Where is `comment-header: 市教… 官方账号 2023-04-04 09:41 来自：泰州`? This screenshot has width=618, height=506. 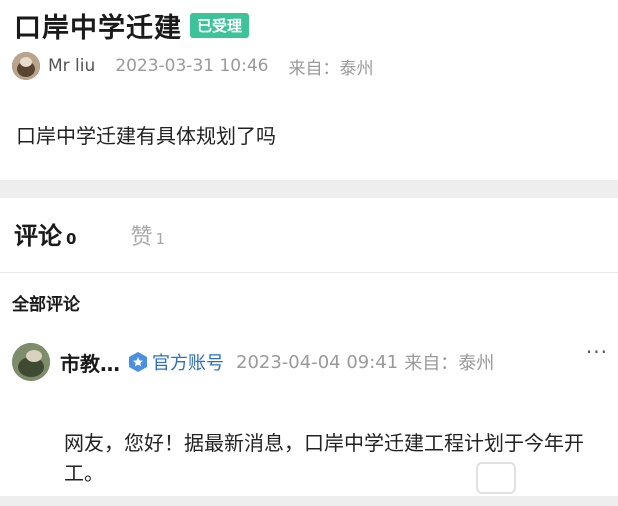 comment-header: 市教… 官方账号 2023-04-04 09:41 来自：泰州 is located at coordinates (312, 362).